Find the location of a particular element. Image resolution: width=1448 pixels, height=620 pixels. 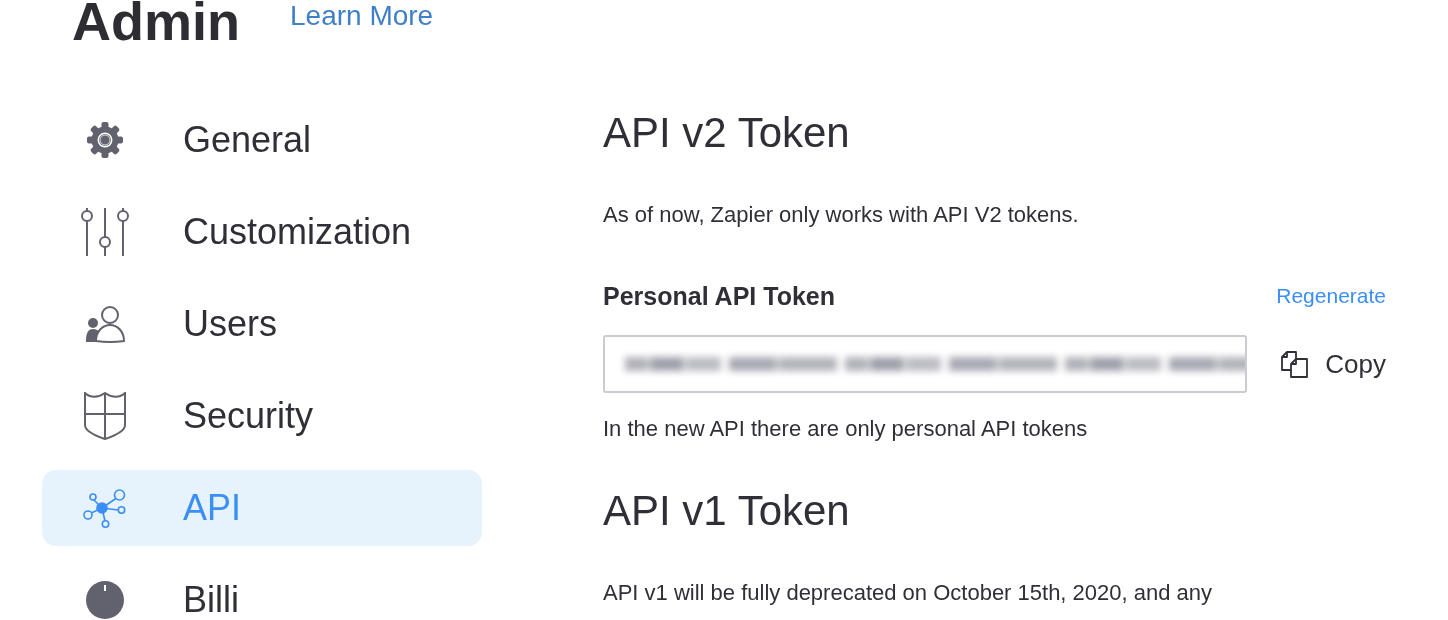

sidebar-item: Users is located at coordinates (262, 324).